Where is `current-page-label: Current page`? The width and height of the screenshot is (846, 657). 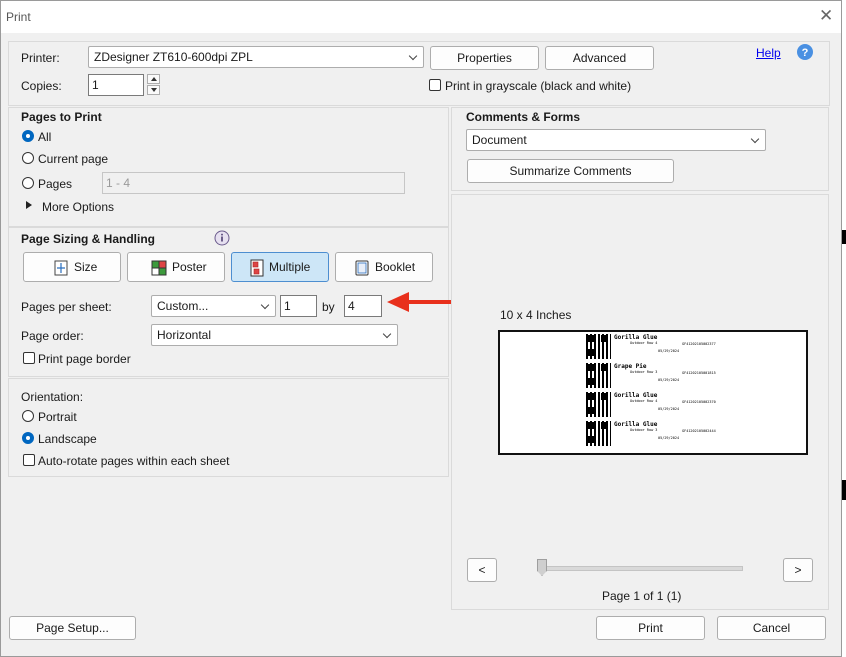 current-page-label: Current page is located at coordinates (73, 159).